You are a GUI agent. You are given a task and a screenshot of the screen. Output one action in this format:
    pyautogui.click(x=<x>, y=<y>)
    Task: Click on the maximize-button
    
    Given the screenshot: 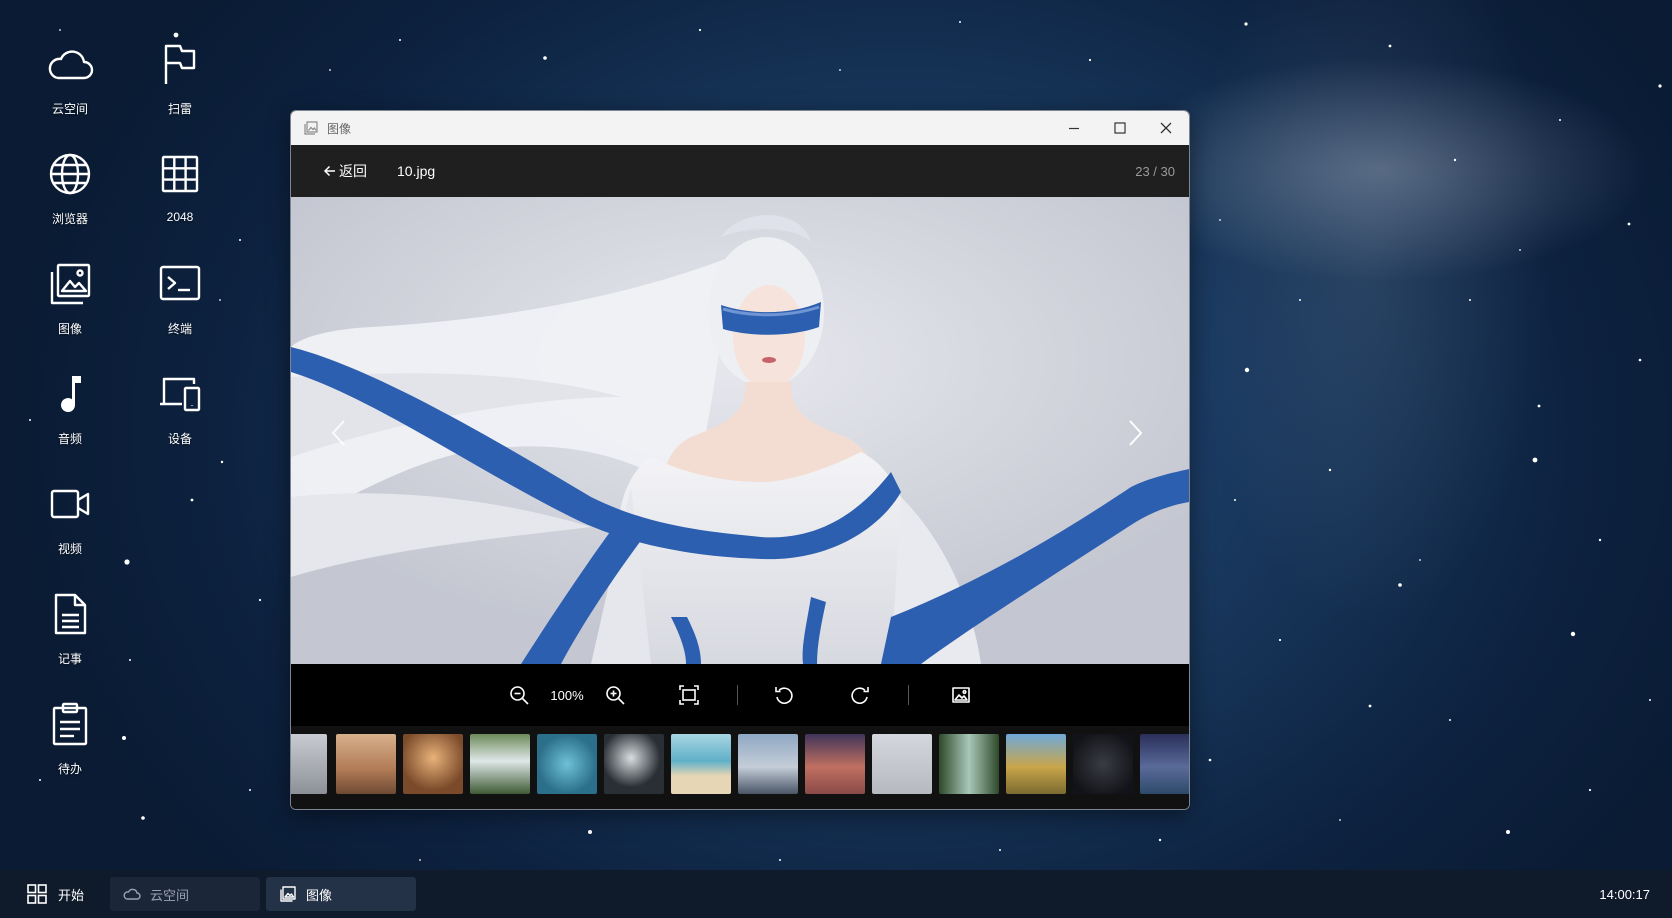 What is the action you would take?
    pyautogui.click(x=1120, y=128)
    